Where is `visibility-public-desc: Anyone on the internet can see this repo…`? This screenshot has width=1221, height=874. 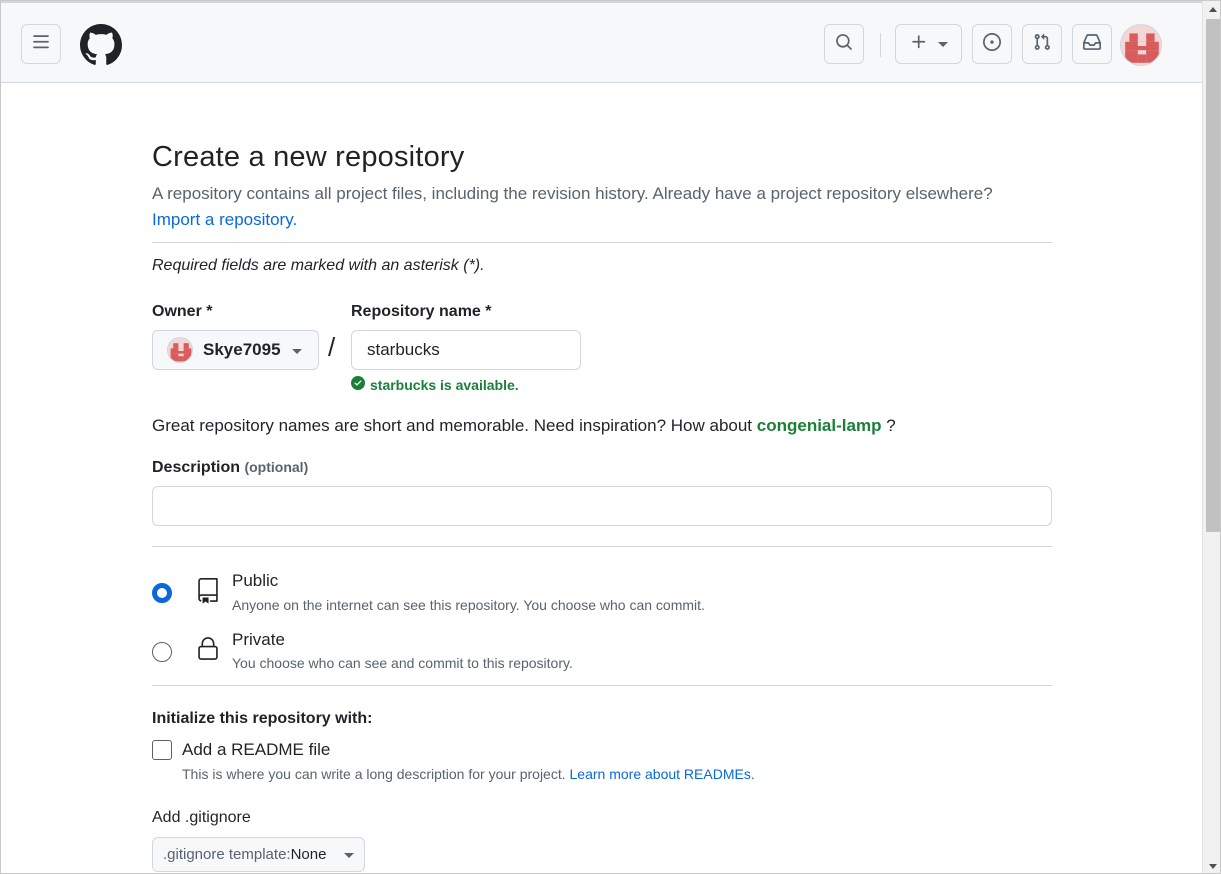 visibility-public-desc: Anyone on the internet can see this repo… is located at coordinates (468, 605).